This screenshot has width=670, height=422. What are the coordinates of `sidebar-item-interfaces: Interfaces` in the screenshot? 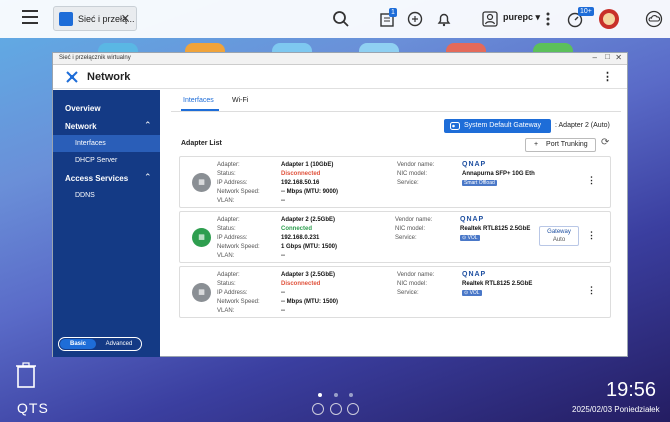 It's located at (90, 143).